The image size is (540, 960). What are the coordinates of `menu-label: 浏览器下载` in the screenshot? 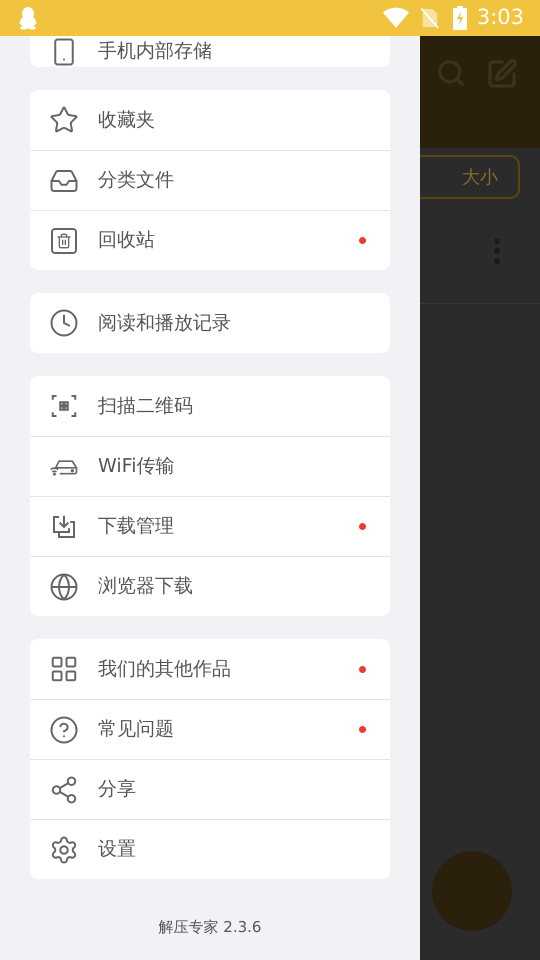 It's located at (145, 587).